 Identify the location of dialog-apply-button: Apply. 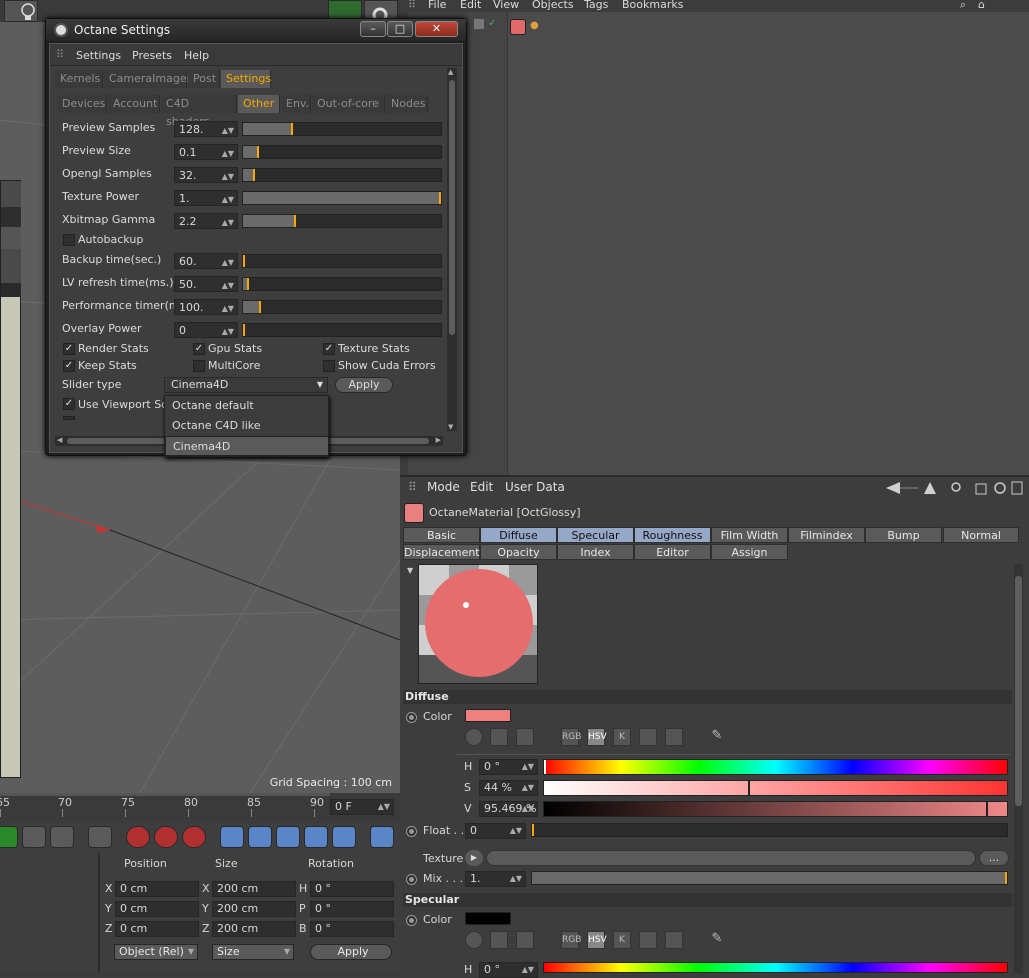
(364, 385).